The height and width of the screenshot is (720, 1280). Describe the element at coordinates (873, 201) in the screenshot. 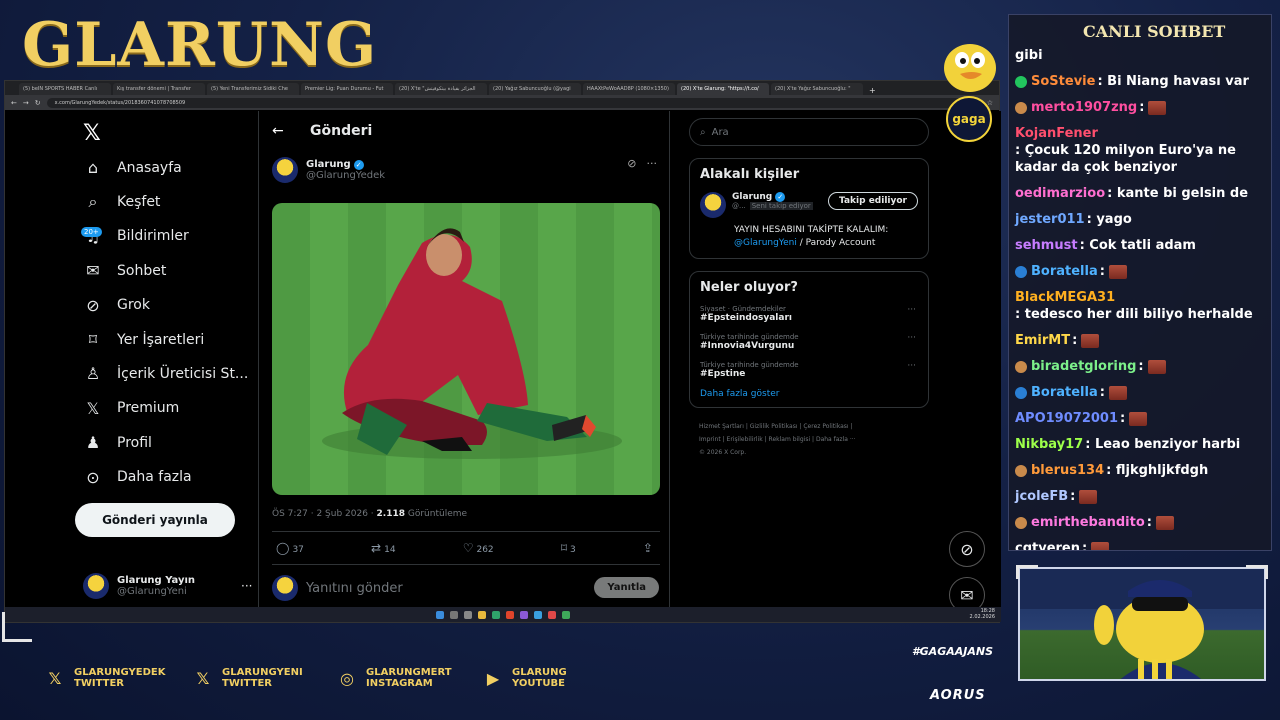

I see `following-button: Takip ediliyor` at that location.